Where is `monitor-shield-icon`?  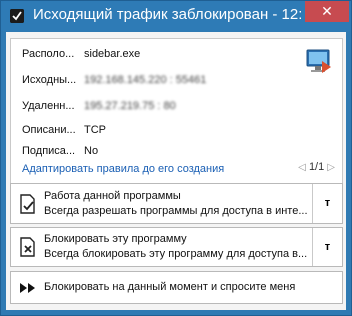
monitor-shield-icon is located at coordinates (319, 62).